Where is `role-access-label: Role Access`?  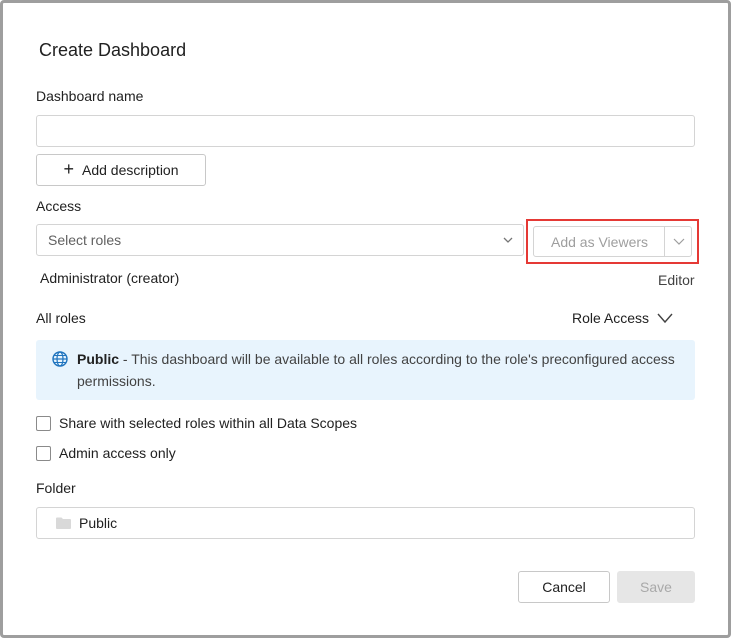 role-access-label: Role Access is located at coordinates (611, 318).